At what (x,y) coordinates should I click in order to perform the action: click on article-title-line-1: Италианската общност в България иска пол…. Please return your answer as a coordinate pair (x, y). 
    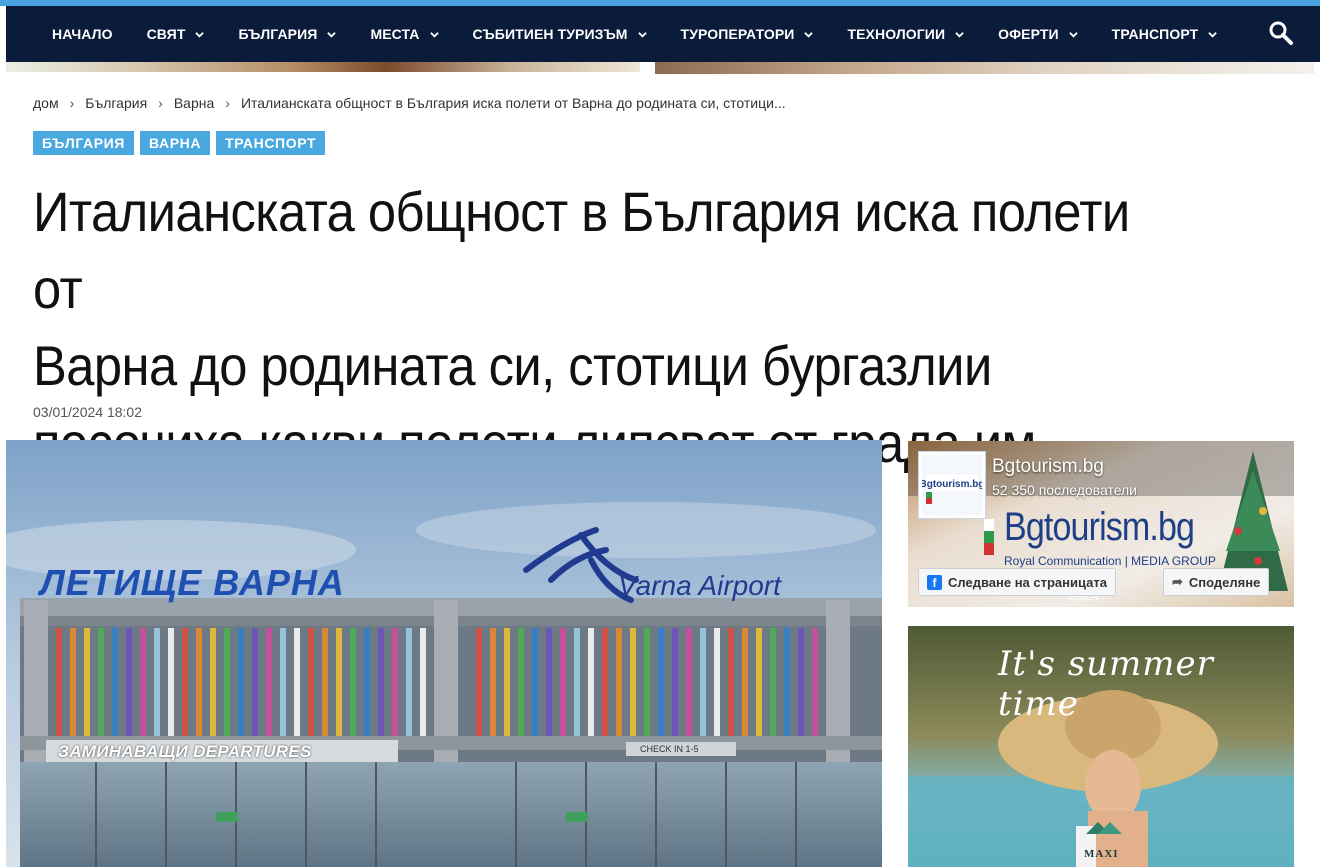
    Looking at the image, I should click on (581, 250).